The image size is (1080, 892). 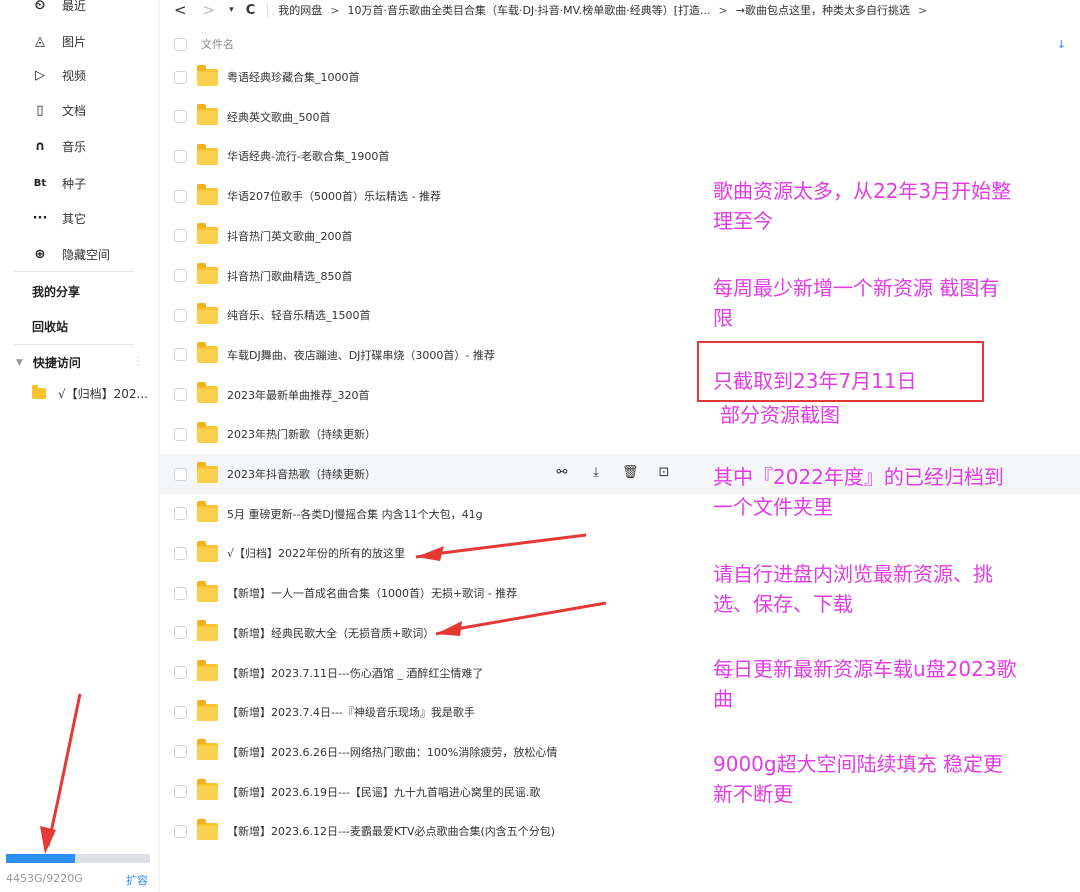 I want to click on delete-icon: 🗑, so click(x=630, y=473).